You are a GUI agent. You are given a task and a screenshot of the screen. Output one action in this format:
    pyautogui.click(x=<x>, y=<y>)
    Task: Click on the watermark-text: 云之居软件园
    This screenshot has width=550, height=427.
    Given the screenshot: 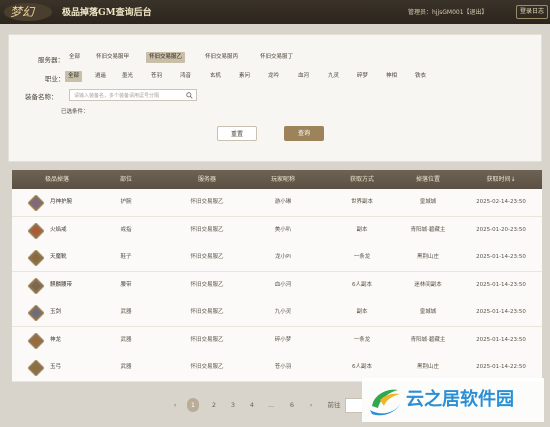 What is the action you would take?
    pyautogui.click(x=460, y=399)
    